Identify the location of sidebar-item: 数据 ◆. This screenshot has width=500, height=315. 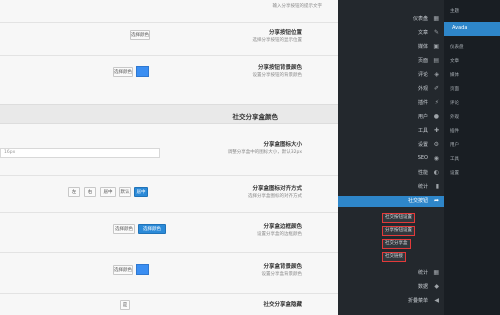
(391, 287).